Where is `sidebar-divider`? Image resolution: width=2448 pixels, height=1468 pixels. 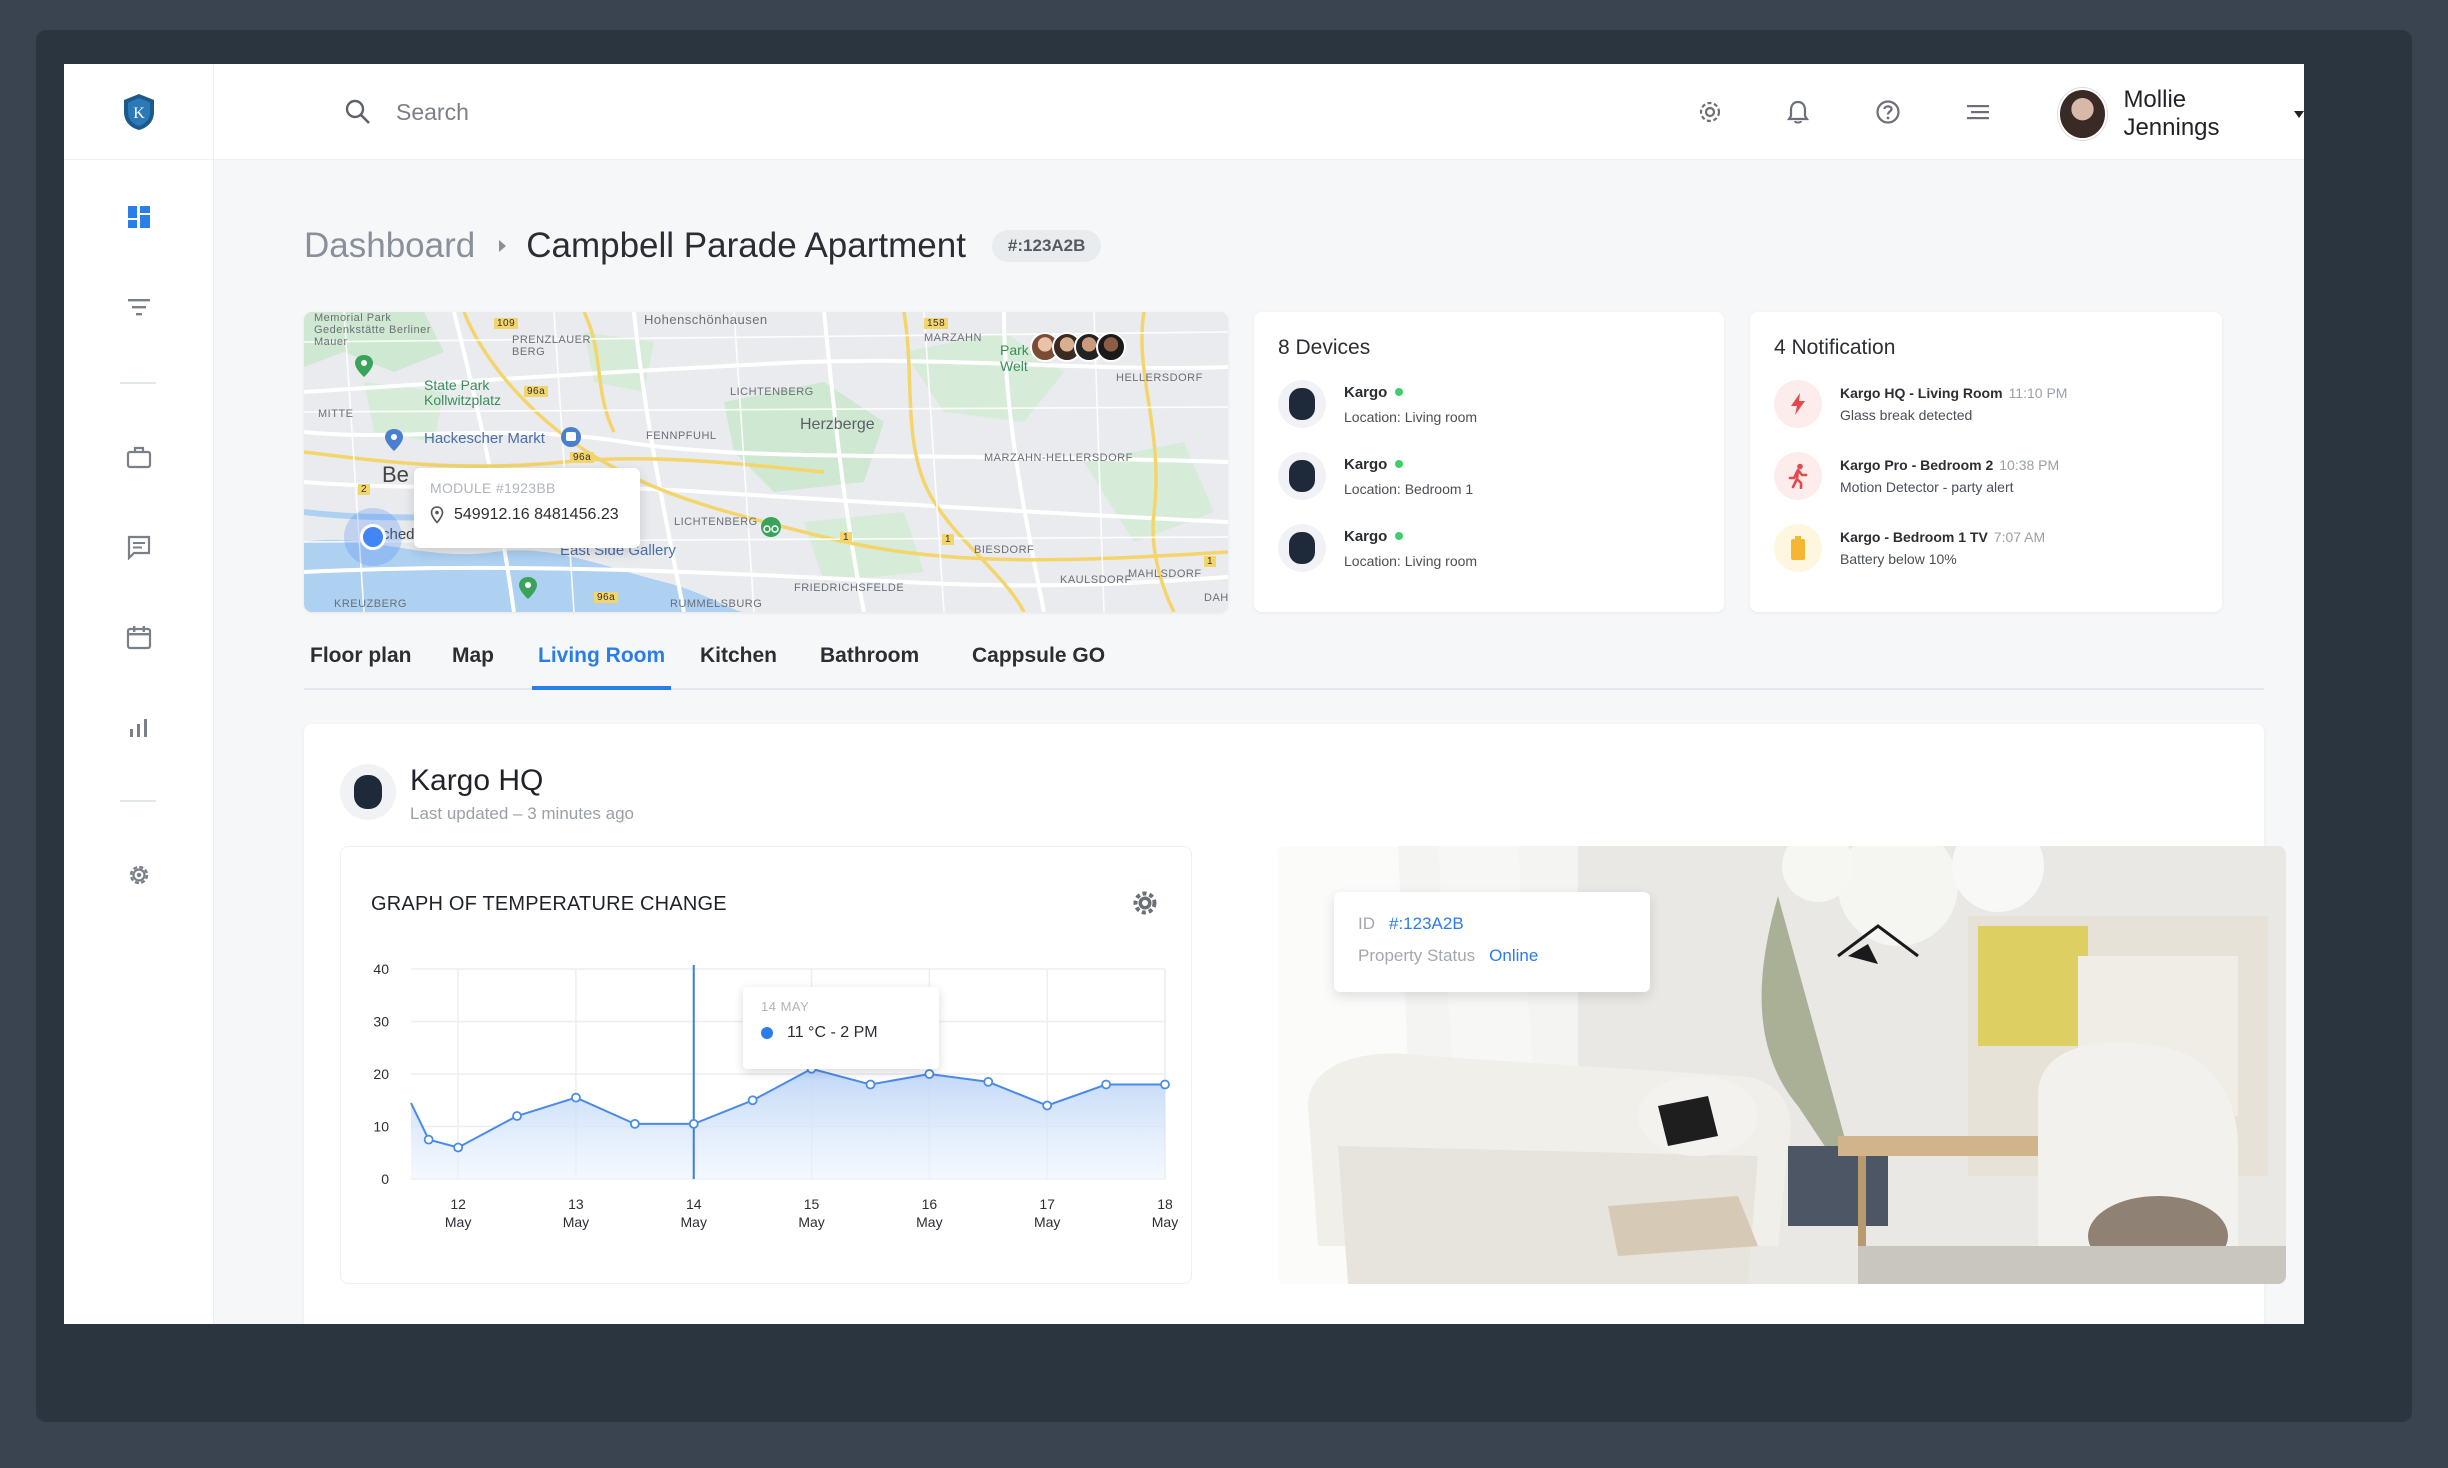 sidebar-divider is located at coordinates (138, 383).